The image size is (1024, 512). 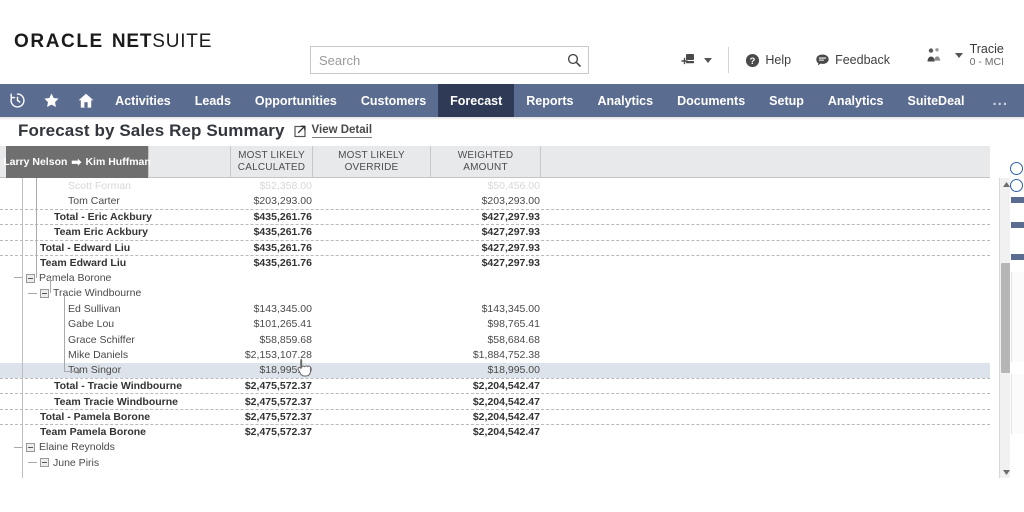 I want to click on nav-item-reports: Reports, so click(x=549, y=100).